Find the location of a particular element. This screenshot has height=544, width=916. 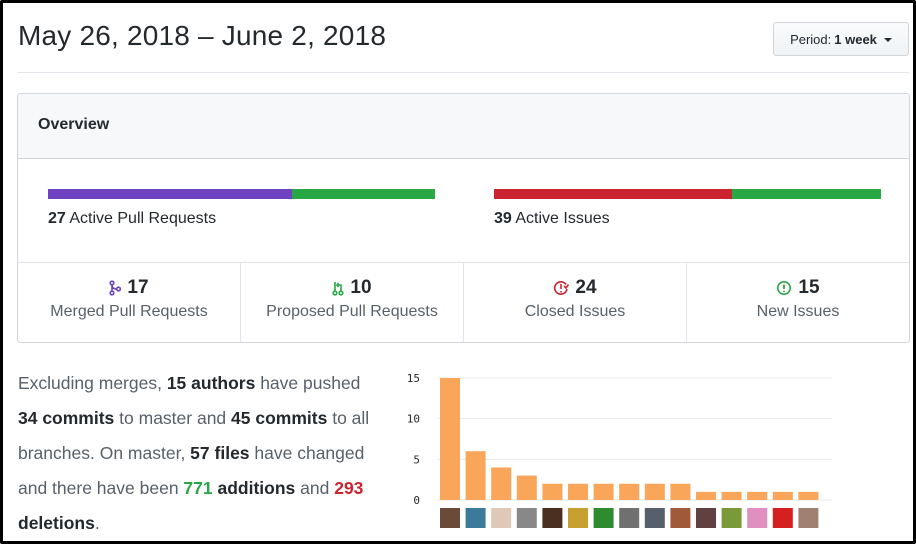

authors-count: 15 authors is located at coordinates (211, 383).